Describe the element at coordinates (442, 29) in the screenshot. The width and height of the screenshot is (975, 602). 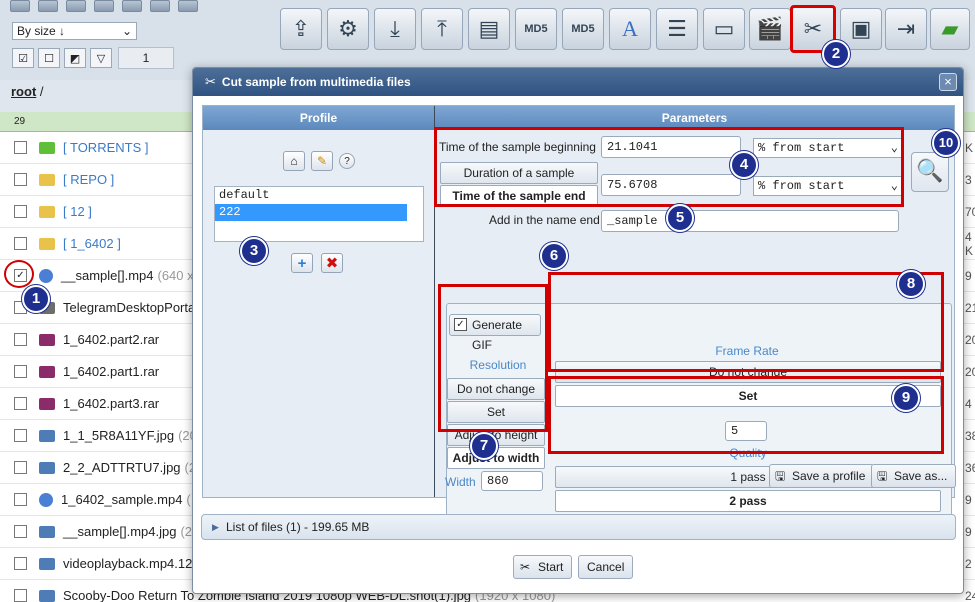
I see `upload-stack-icon: ⤒` at that location.